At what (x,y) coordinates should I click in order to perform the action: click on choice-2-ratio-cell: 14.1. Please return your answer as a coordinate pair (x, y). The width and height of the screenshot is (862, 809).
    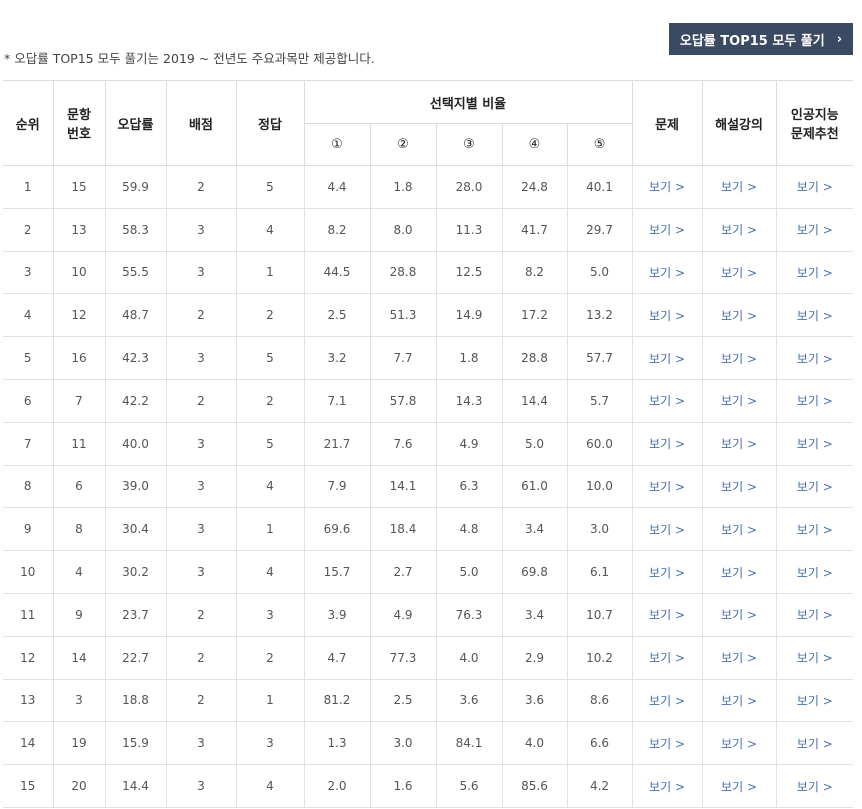
    Looking at the image, I should click on (403, 486).